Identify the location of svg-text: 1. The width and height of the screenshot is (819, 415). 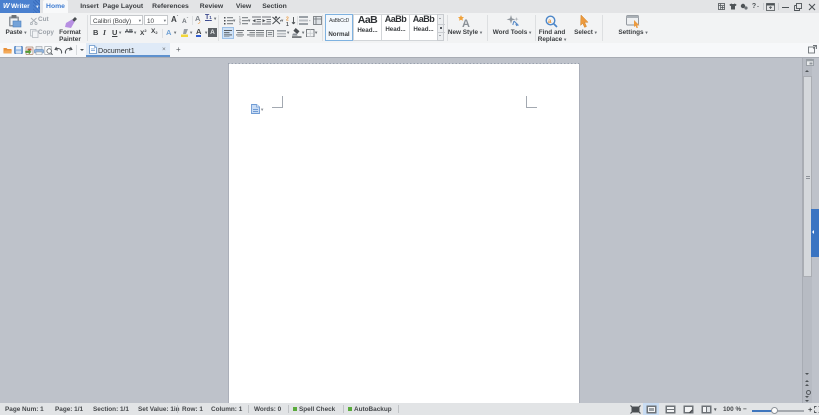
(287, 24).